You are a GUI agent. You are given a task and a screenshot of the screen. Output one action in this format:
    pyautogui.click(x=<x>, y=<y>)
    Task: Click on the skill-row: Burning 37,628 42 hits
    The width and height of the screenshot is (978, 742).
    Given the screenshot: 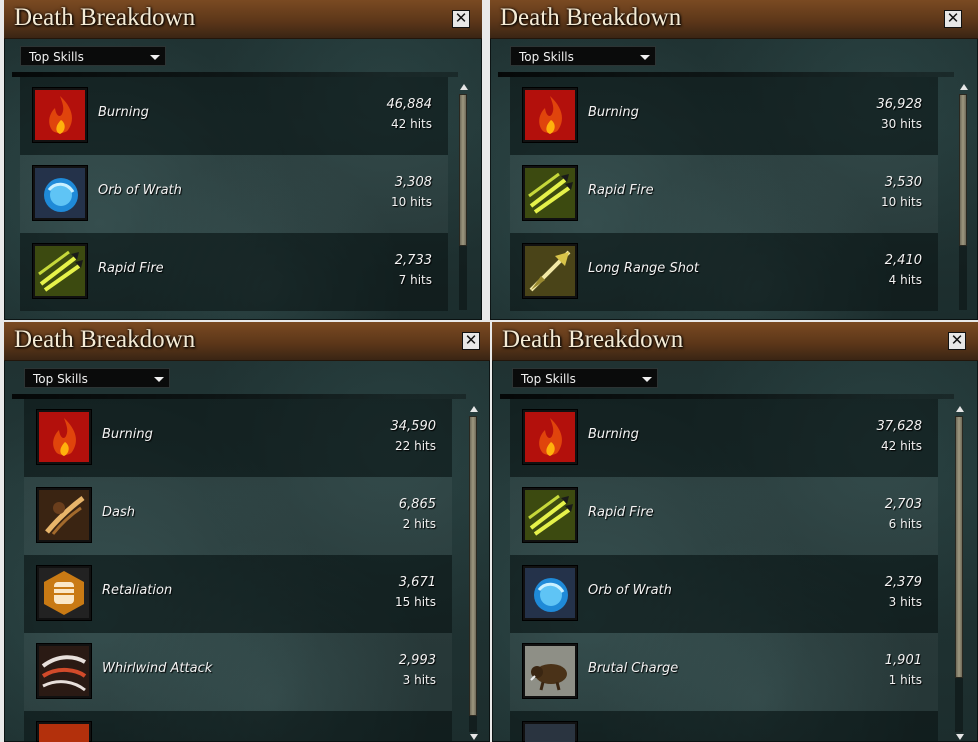 What is the action you would take?
    pyautogui.click(x=724, y=438)
    